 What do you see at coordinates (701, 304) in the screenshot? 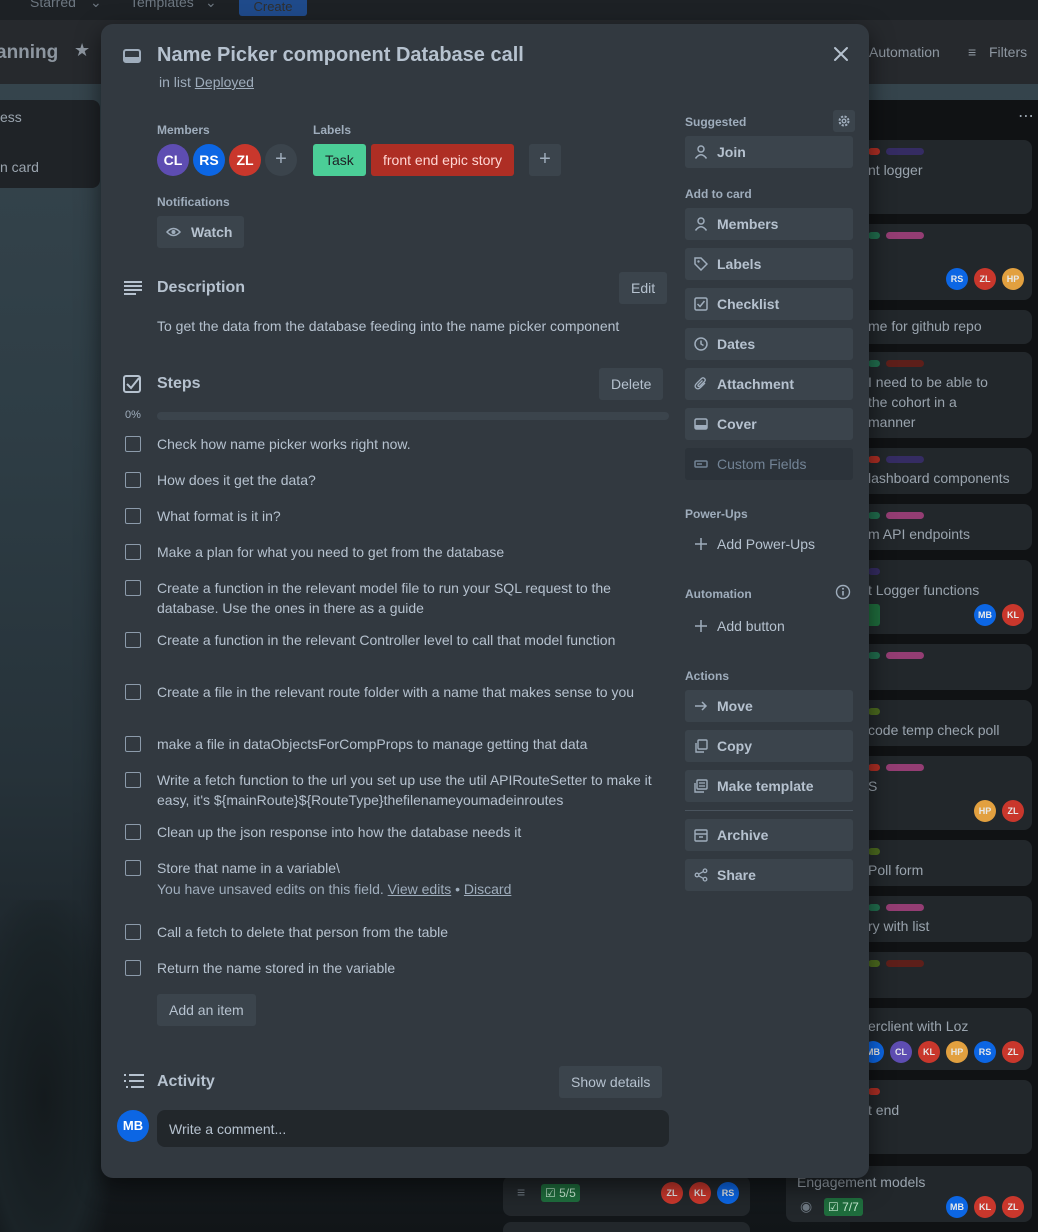
I see `checklist-icon` at bounding box center [701, 304].